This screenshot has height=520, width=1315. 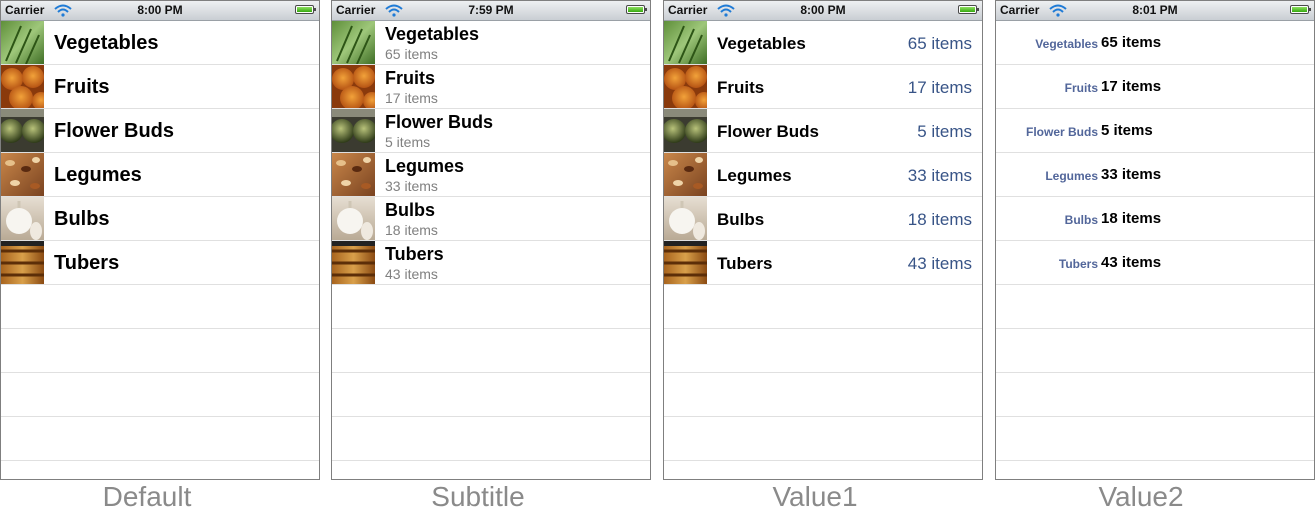 I want to click on table-row: Flower Buds, so click(x=160, y=131).